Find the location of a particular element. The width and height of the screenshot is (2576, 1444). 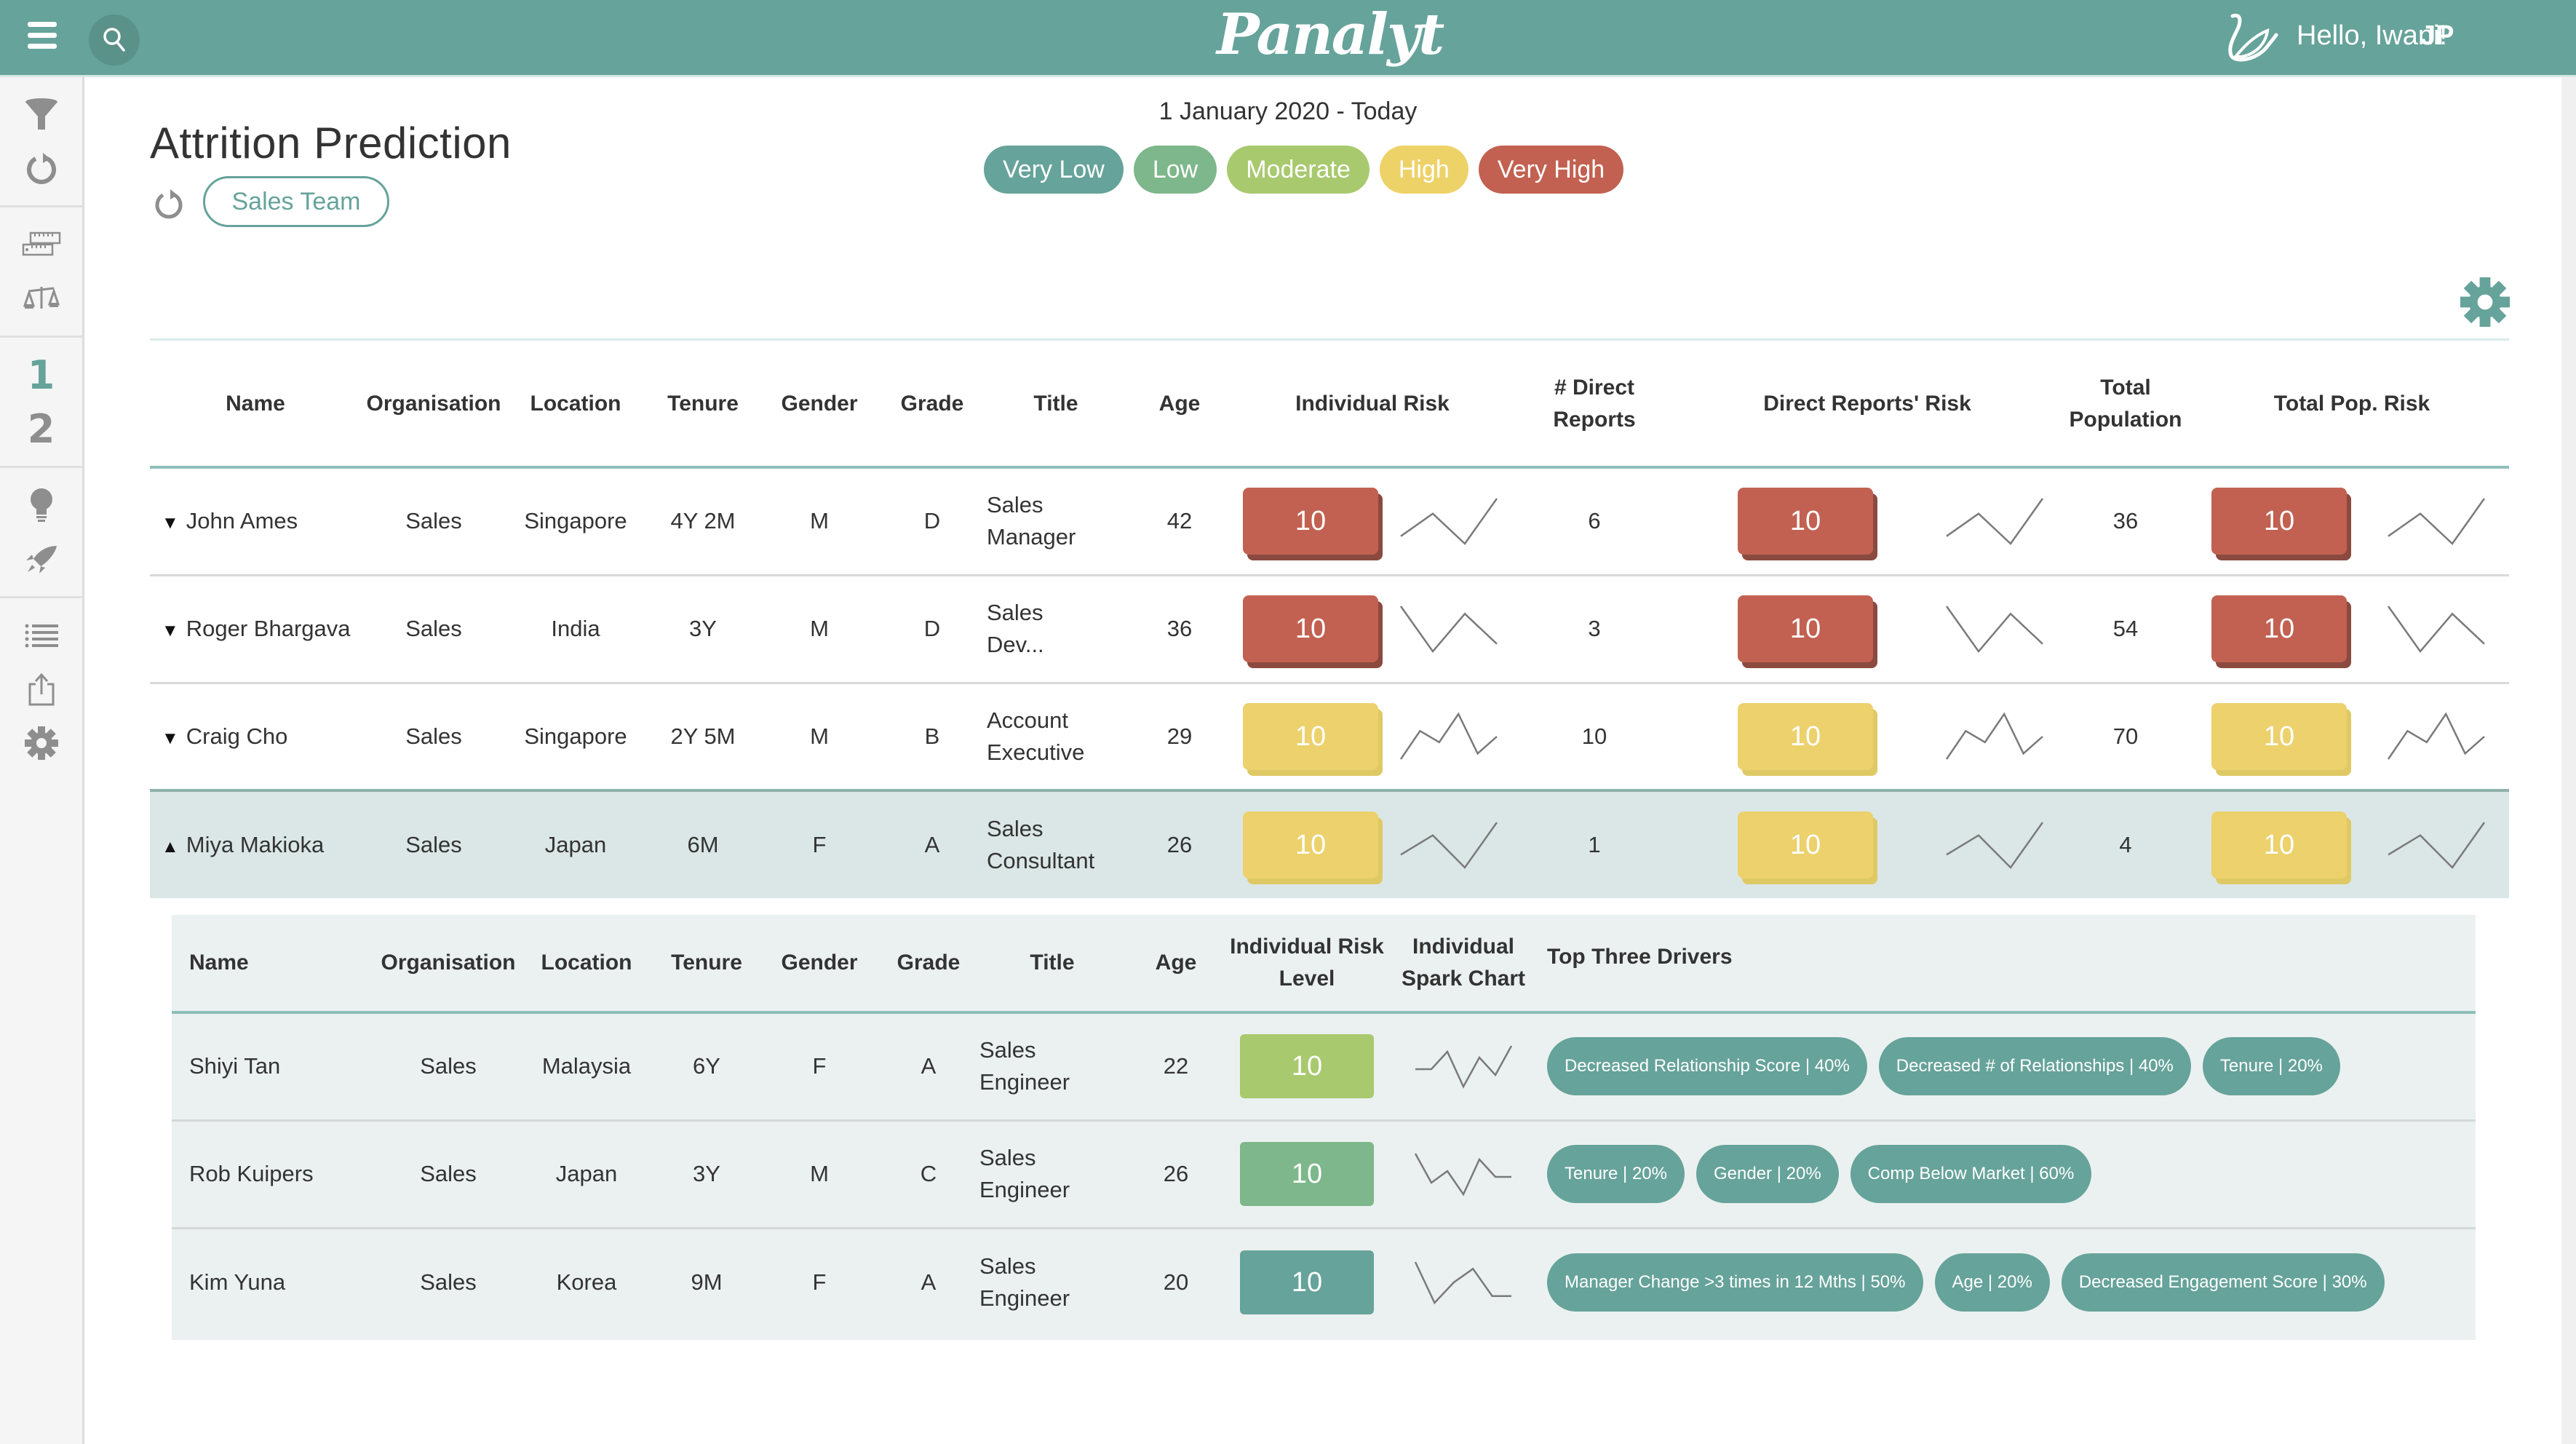

sidebar-filter is located at coordinates (41, 114).